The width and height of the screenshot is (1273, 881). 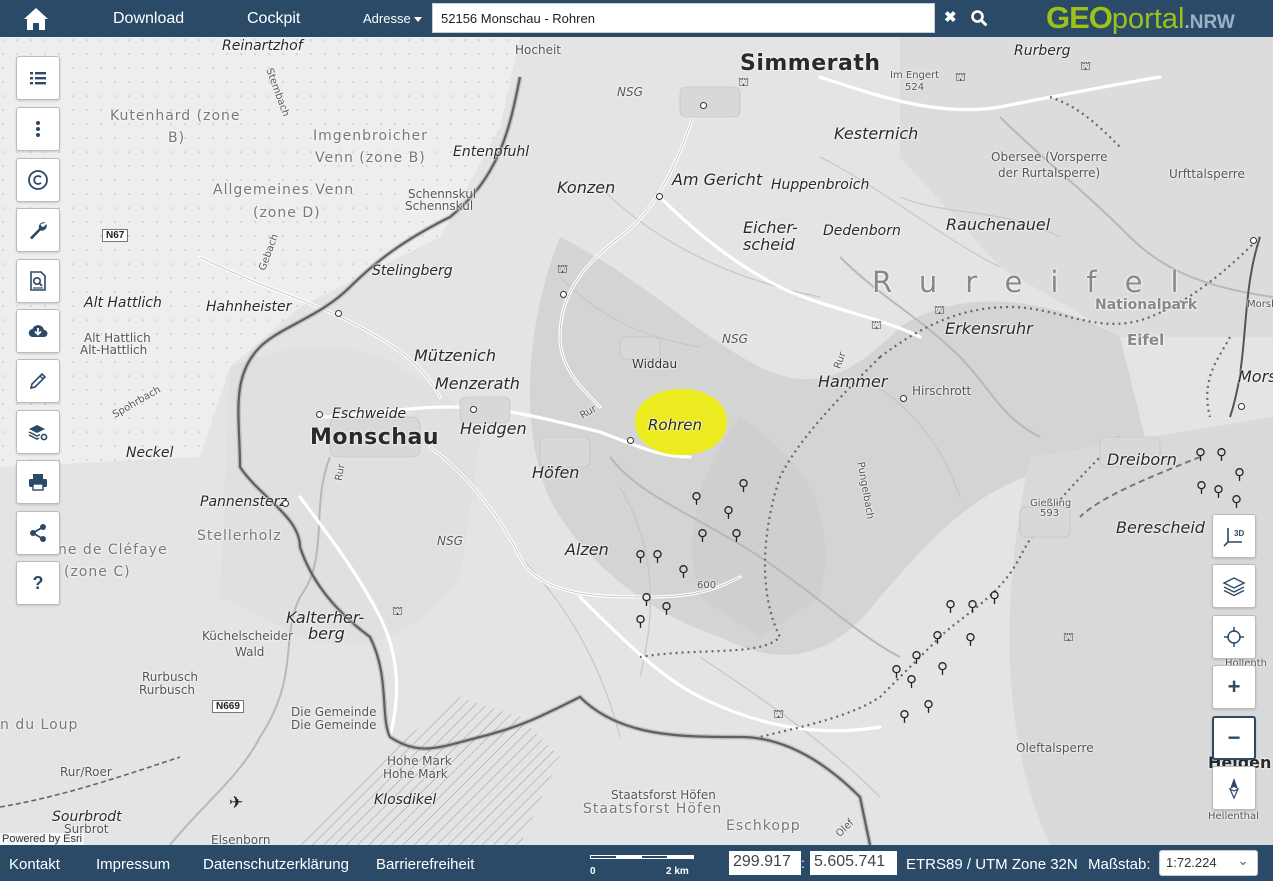 I want to click on elevation-label: 600, so click(x=707, y=585).